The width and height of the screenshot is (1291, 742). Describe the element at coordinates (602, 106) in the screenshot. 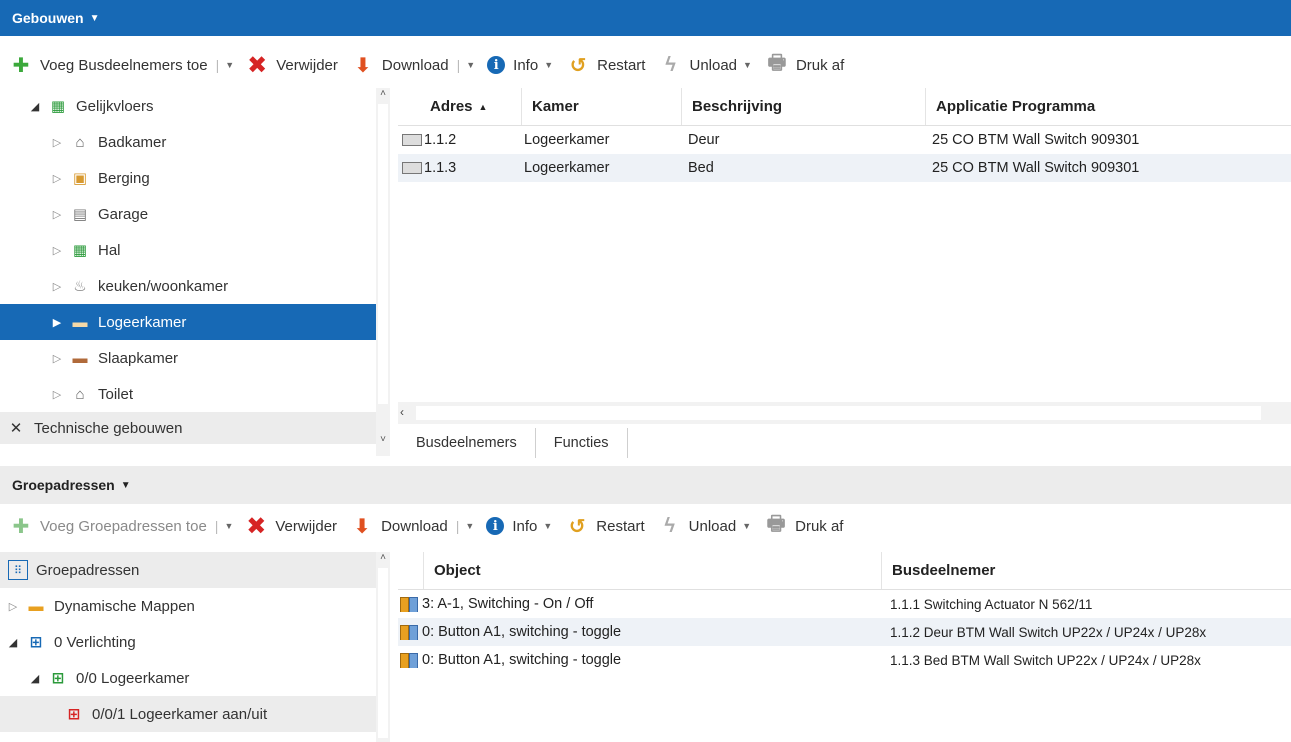

I see `column-header-kamer: Kamer` at that location.